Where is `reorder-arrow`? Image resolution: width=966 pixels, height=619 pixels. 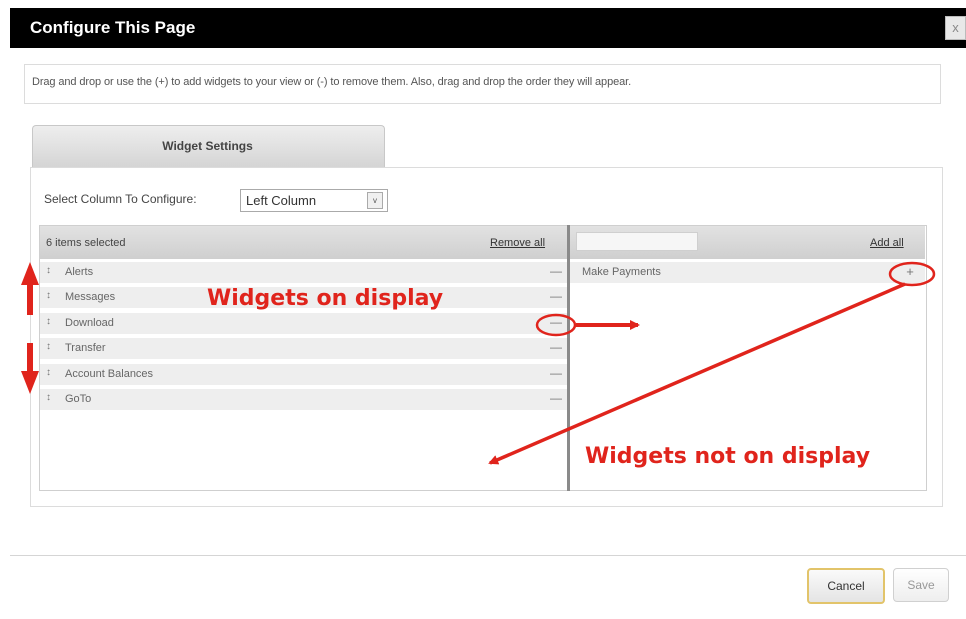
reorder-arrow is located at coordinates (30, 328).